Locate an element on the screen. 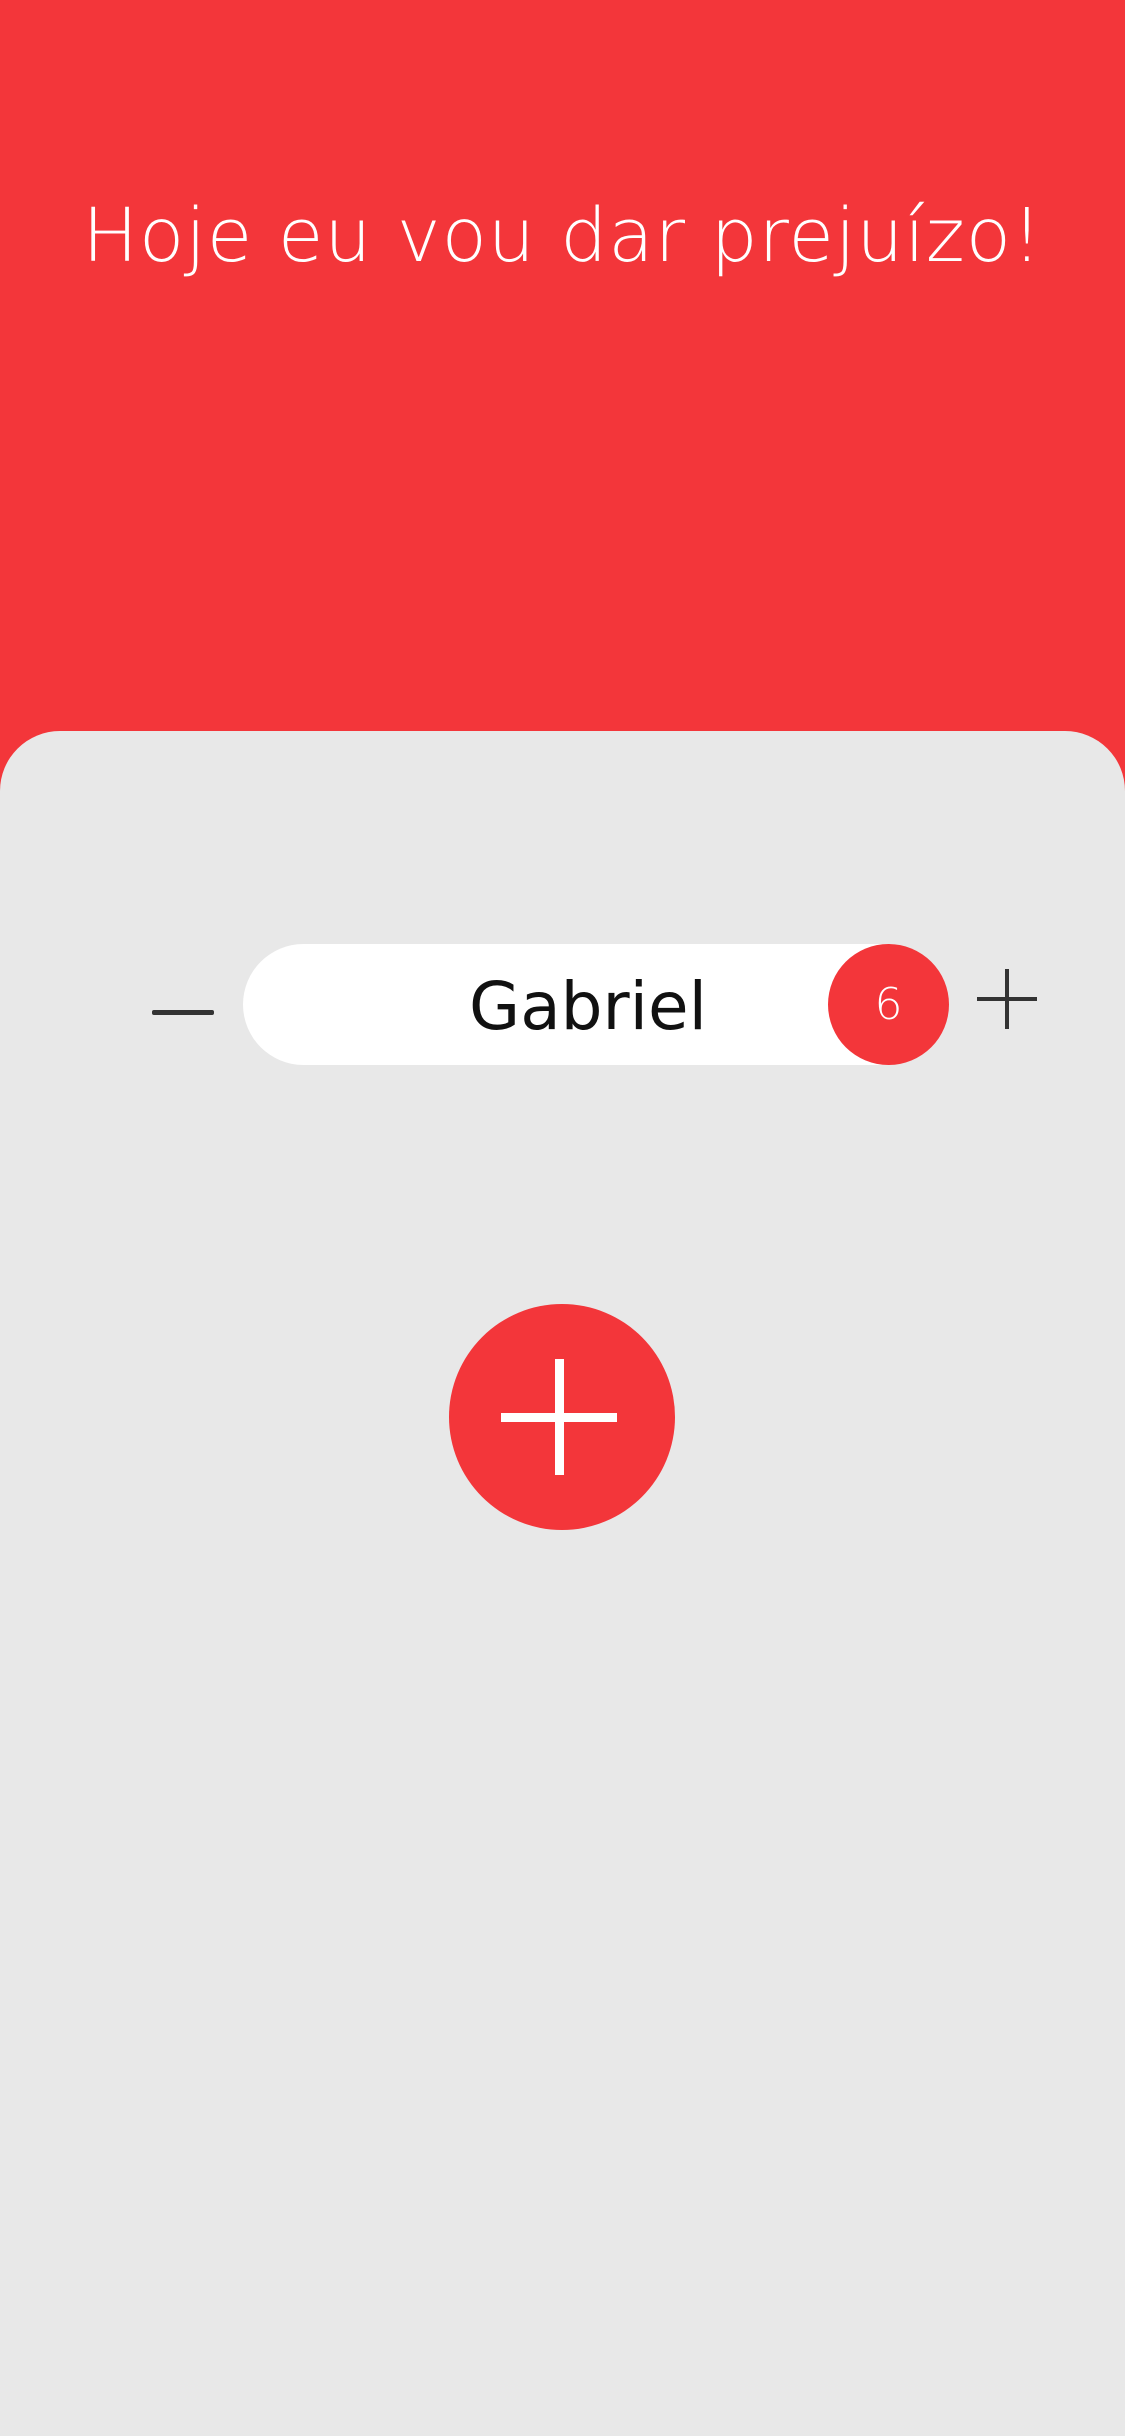 The height and width of the screenshot is (2436, 1125). page-title: Hoje eu vou dar prejuízo! is located at coordinates (562, 236).